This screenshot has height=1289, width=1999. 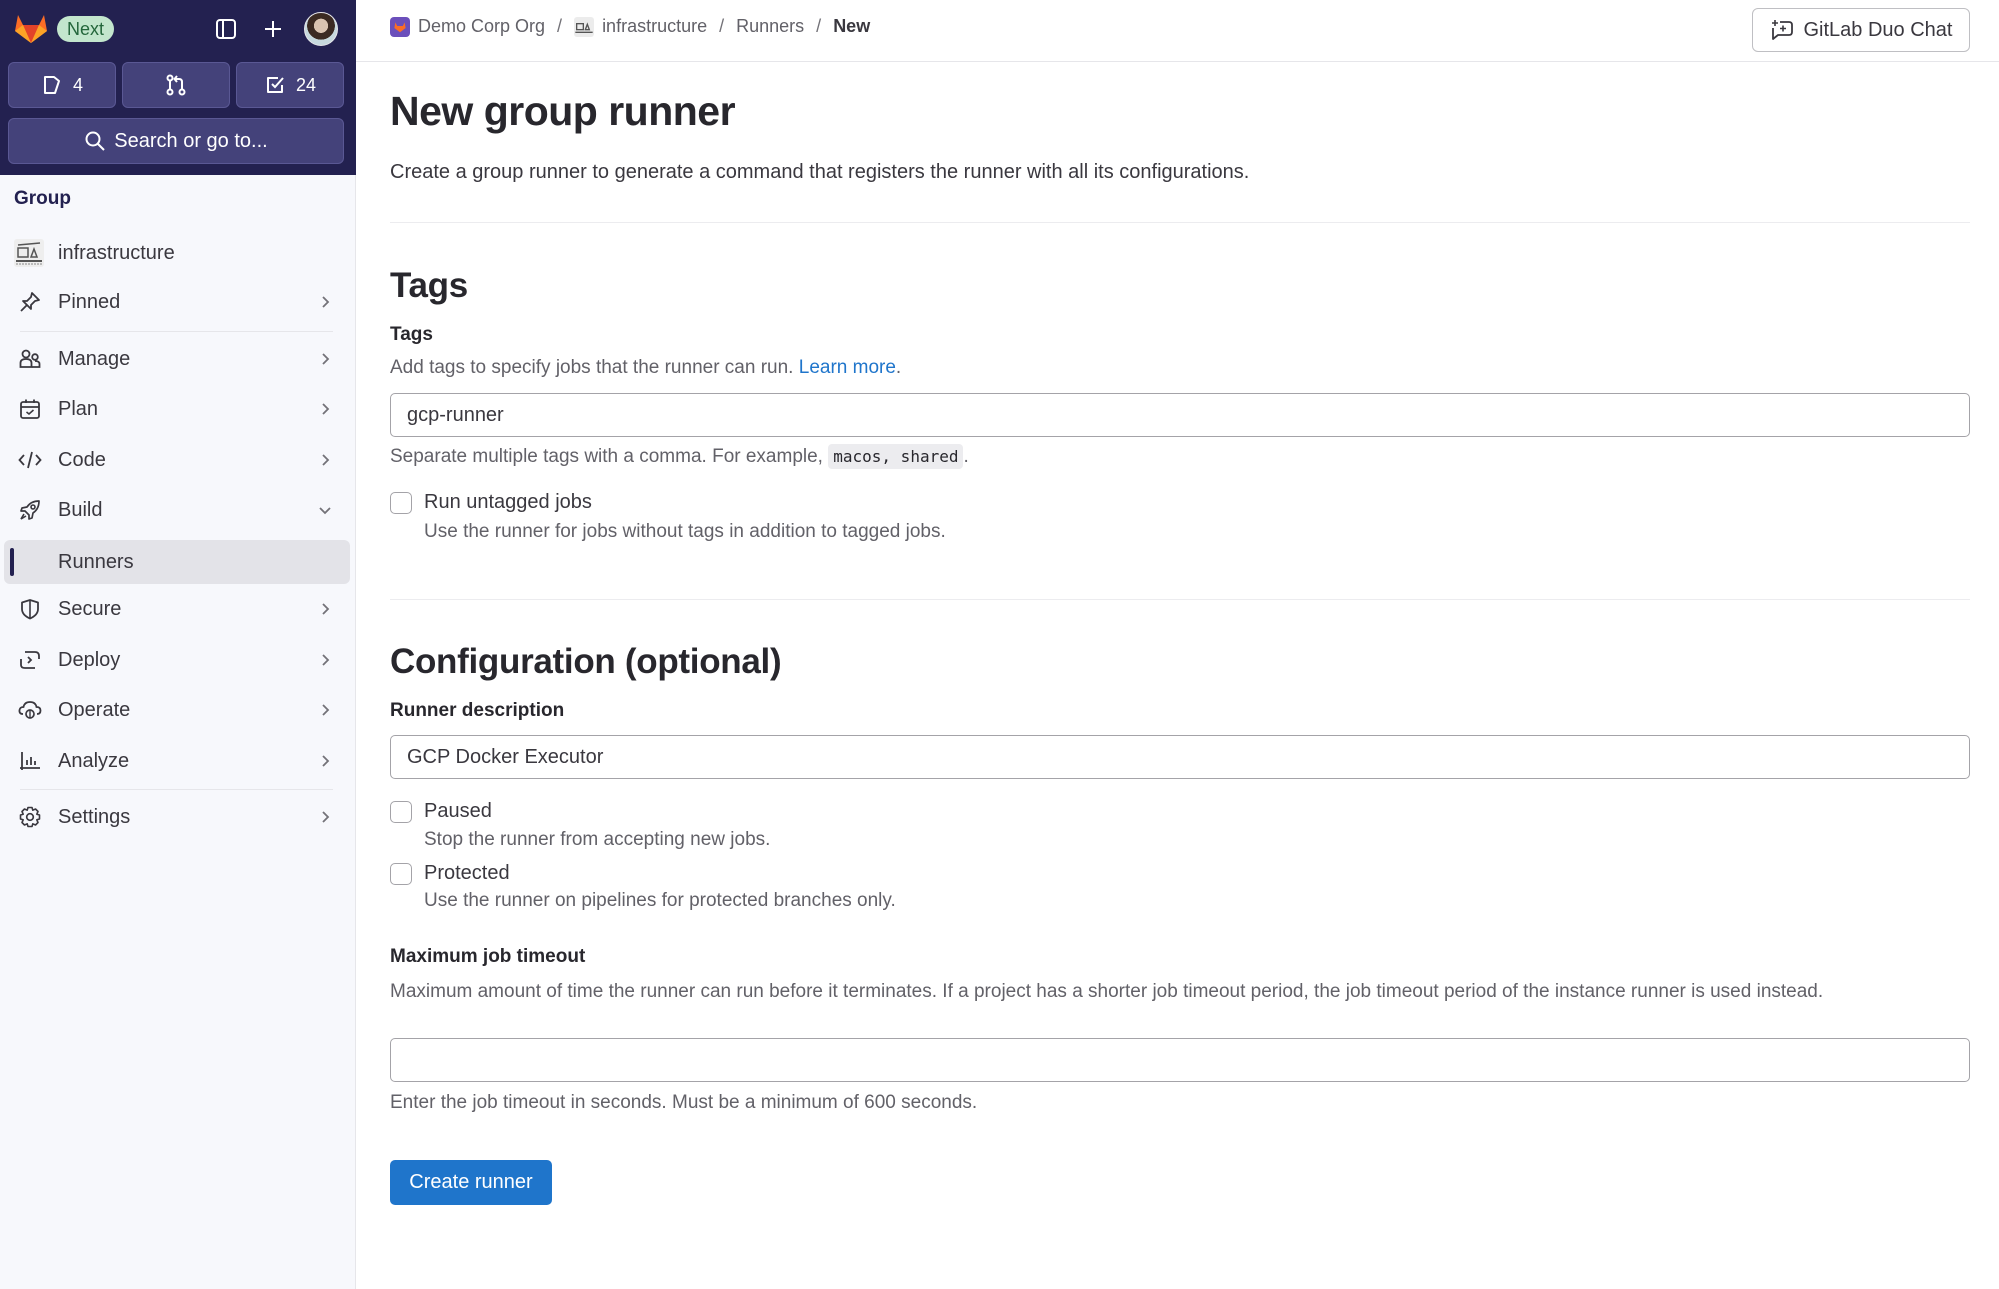 I want to click on tags-example-code: macos, shared, so click(x=896, y=456).